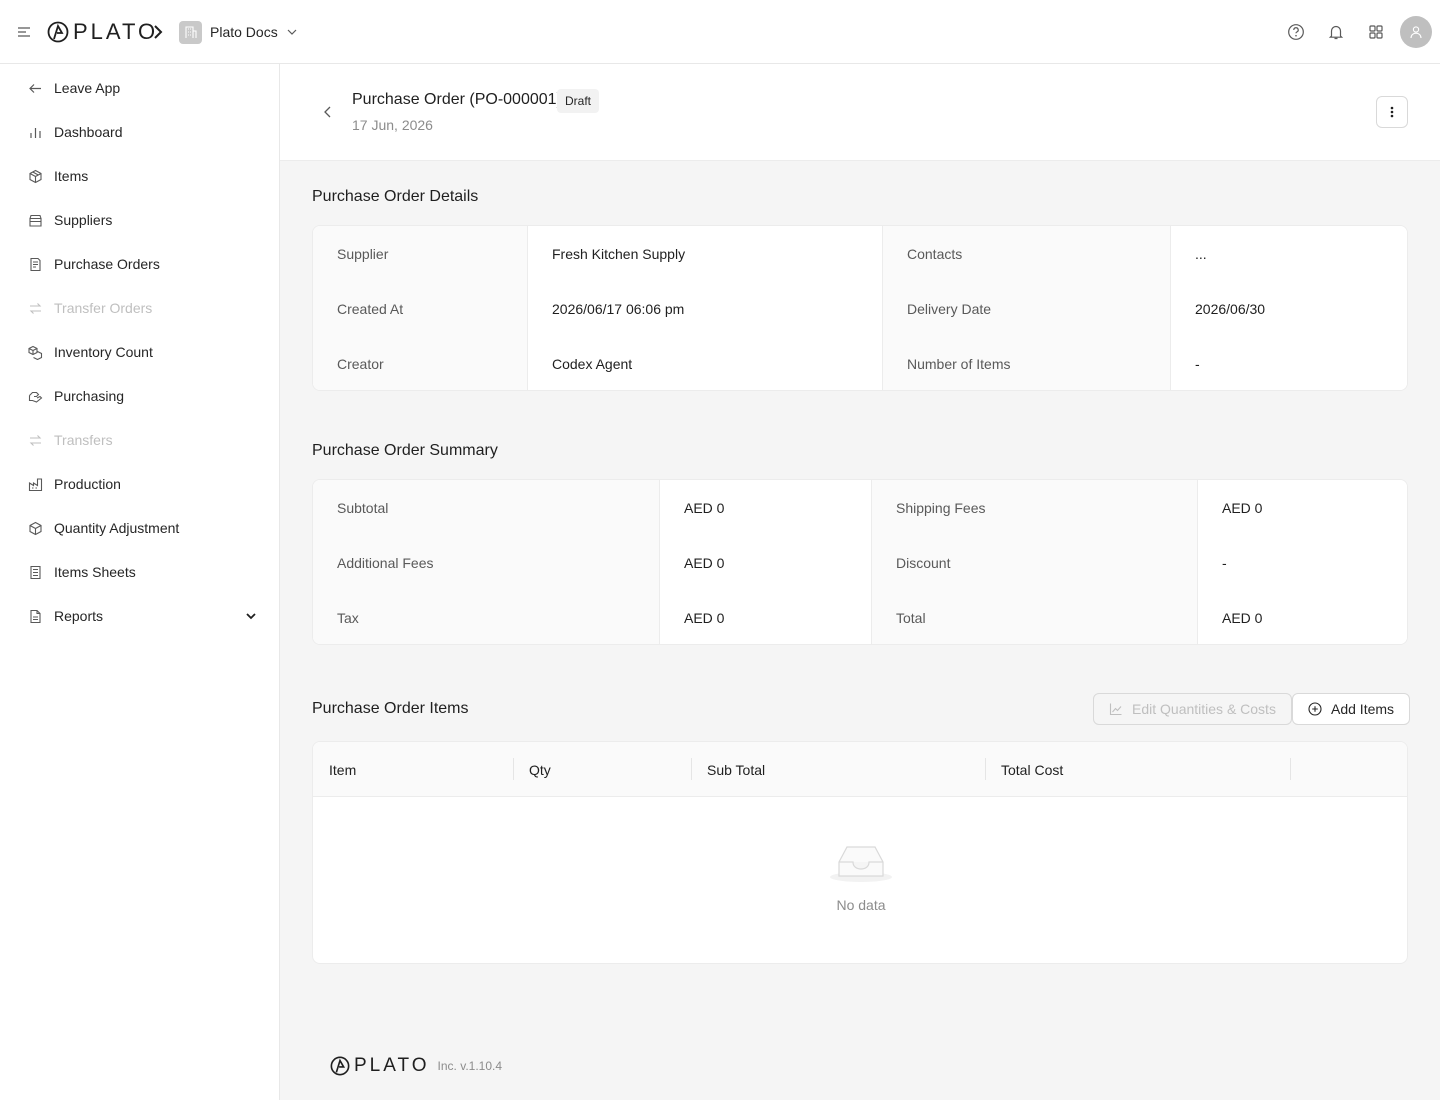  I want to click on factory-icon, so click(35, 484).